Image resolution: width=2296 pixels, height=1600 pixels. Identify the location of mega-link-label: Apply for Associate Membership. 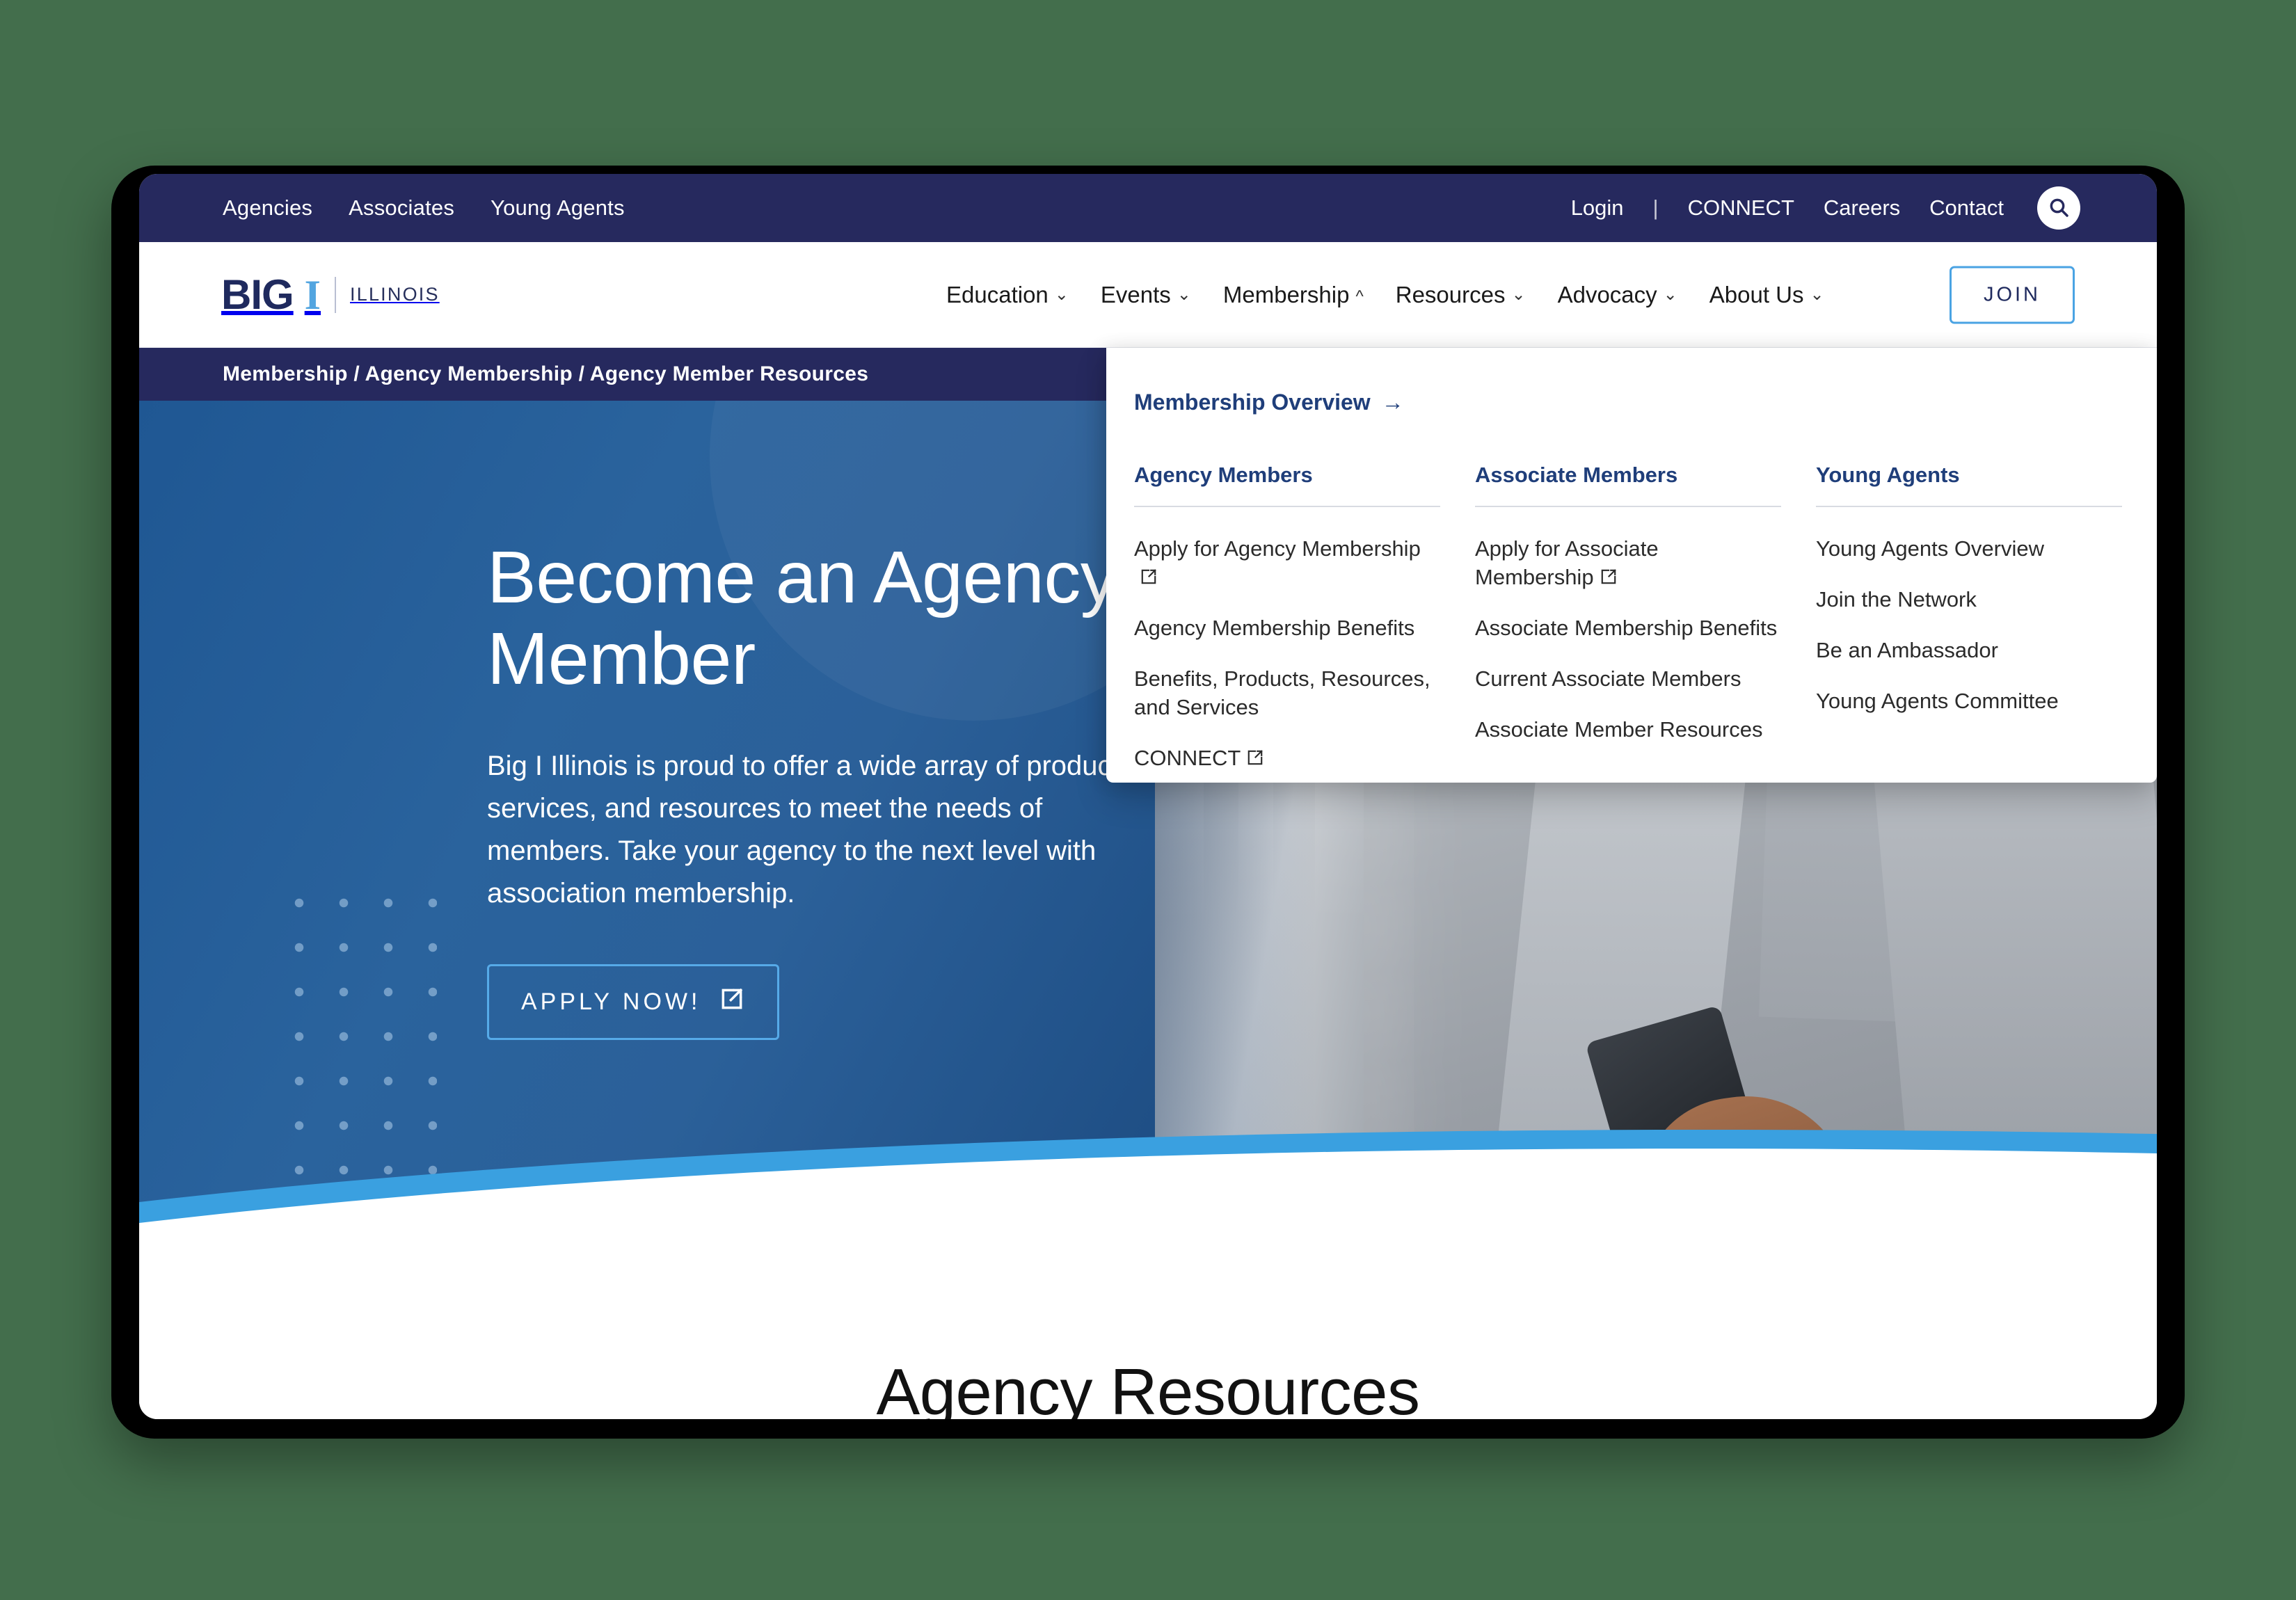
(1567, 562).